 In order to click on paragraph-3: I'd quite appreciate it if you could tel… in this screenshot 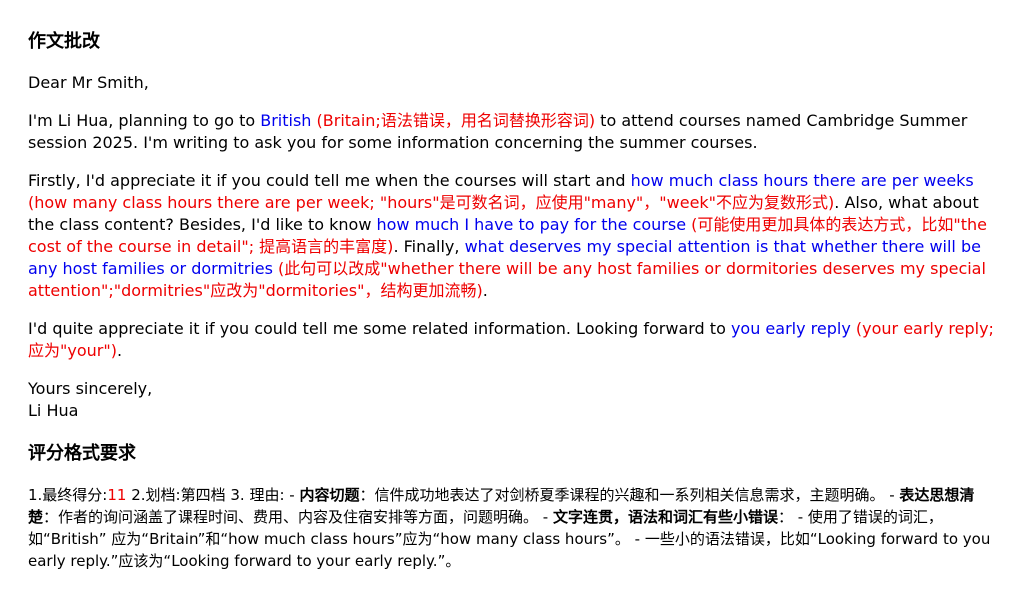, I will do `click(513, 340)`.